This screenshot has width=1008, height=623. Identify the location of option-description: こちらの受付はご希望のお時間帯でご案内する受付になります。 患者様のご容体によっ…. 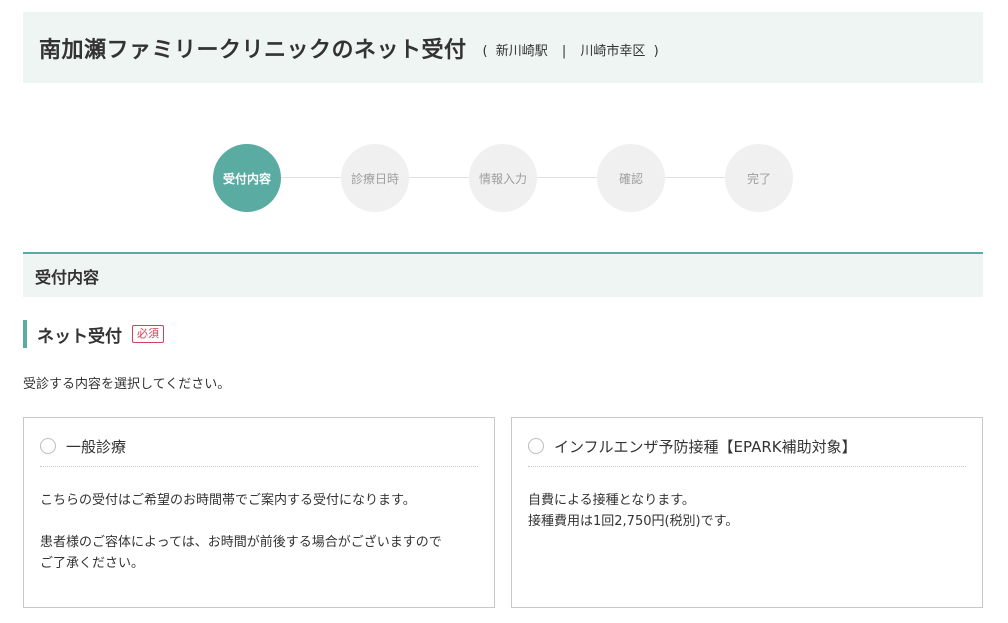
(259, 532).